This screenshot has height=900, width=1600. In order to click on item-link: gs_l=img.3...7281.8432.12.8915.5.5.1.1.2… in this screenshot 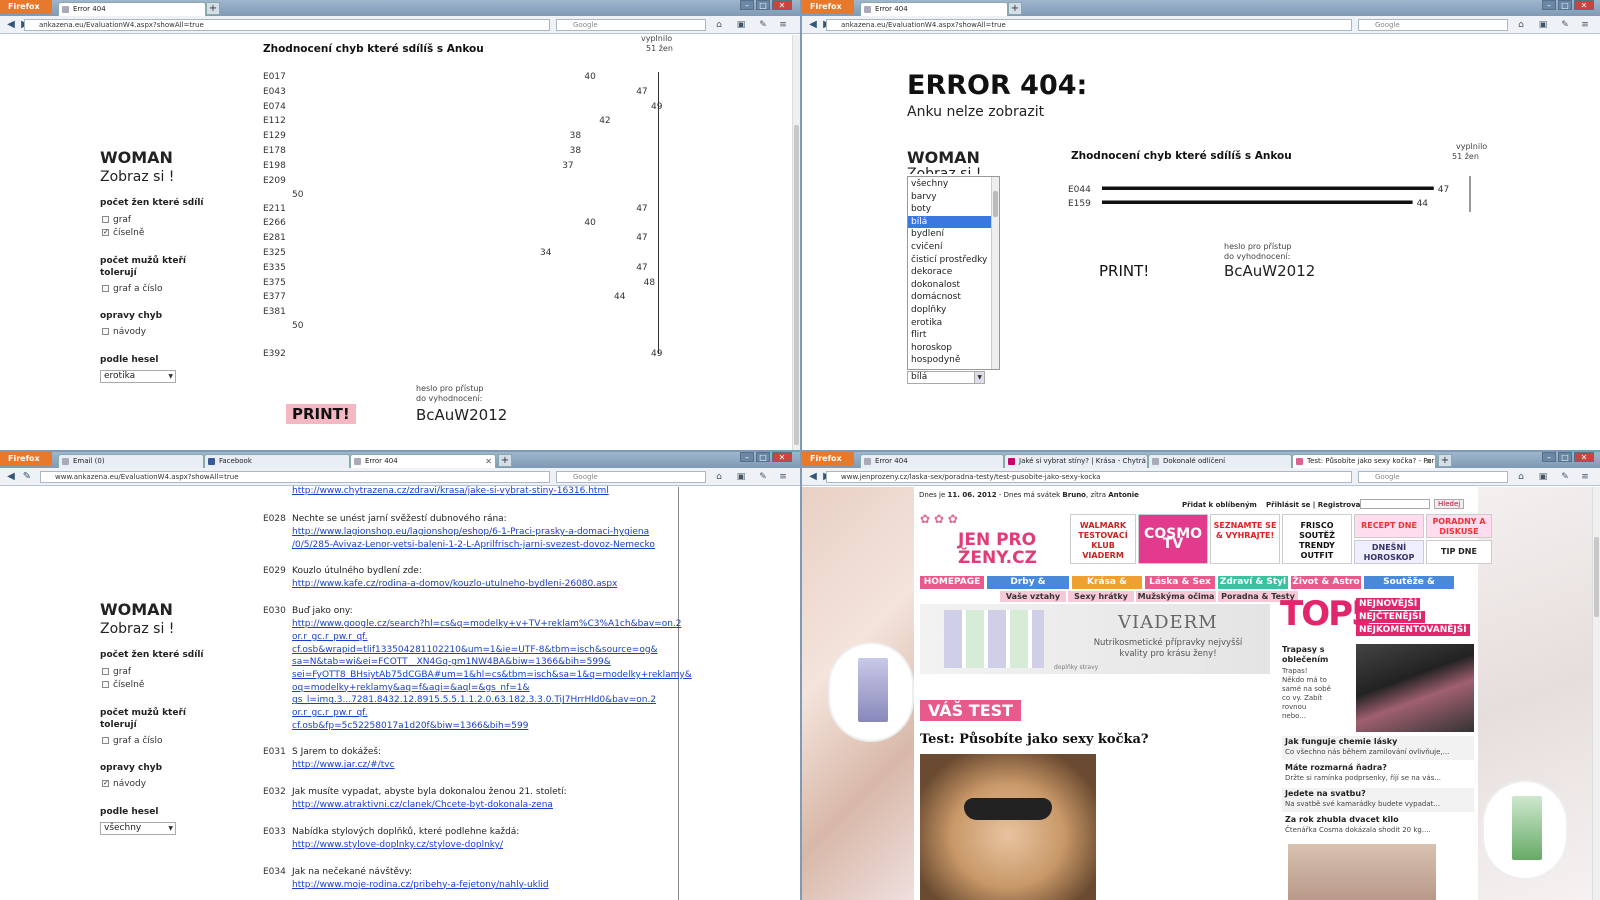, I will do `click(474, 700)`.